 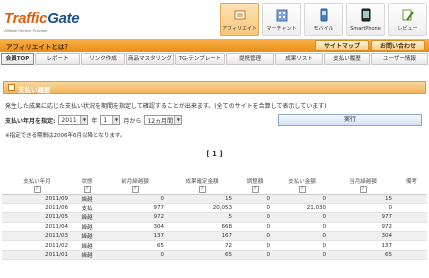 I want to click on year-select: 2011 ▼, so click(x=73, y=120).